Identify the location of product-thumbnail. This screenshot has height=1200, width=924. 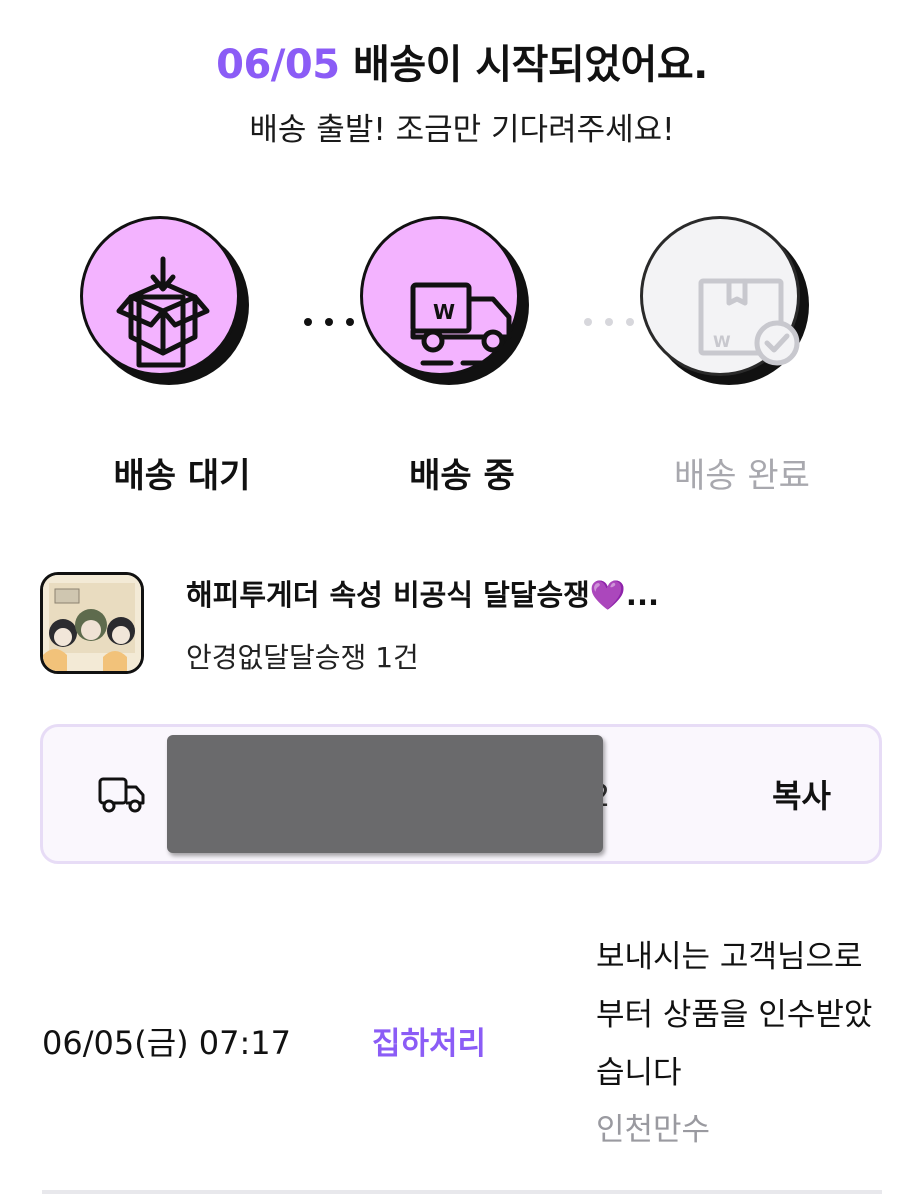
(92, 623).